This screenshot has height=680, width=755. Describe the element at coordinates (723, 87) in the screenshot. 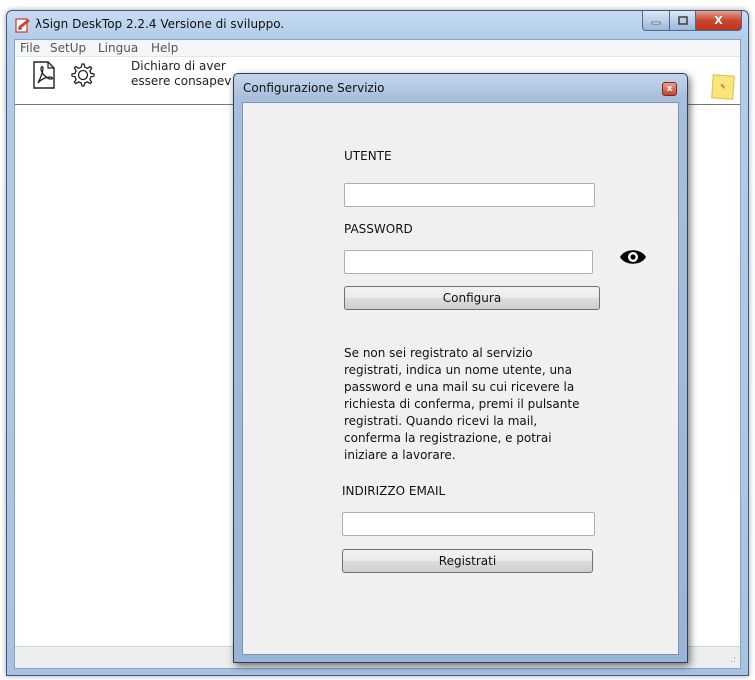

I see `note-icon: ✎` at that location.